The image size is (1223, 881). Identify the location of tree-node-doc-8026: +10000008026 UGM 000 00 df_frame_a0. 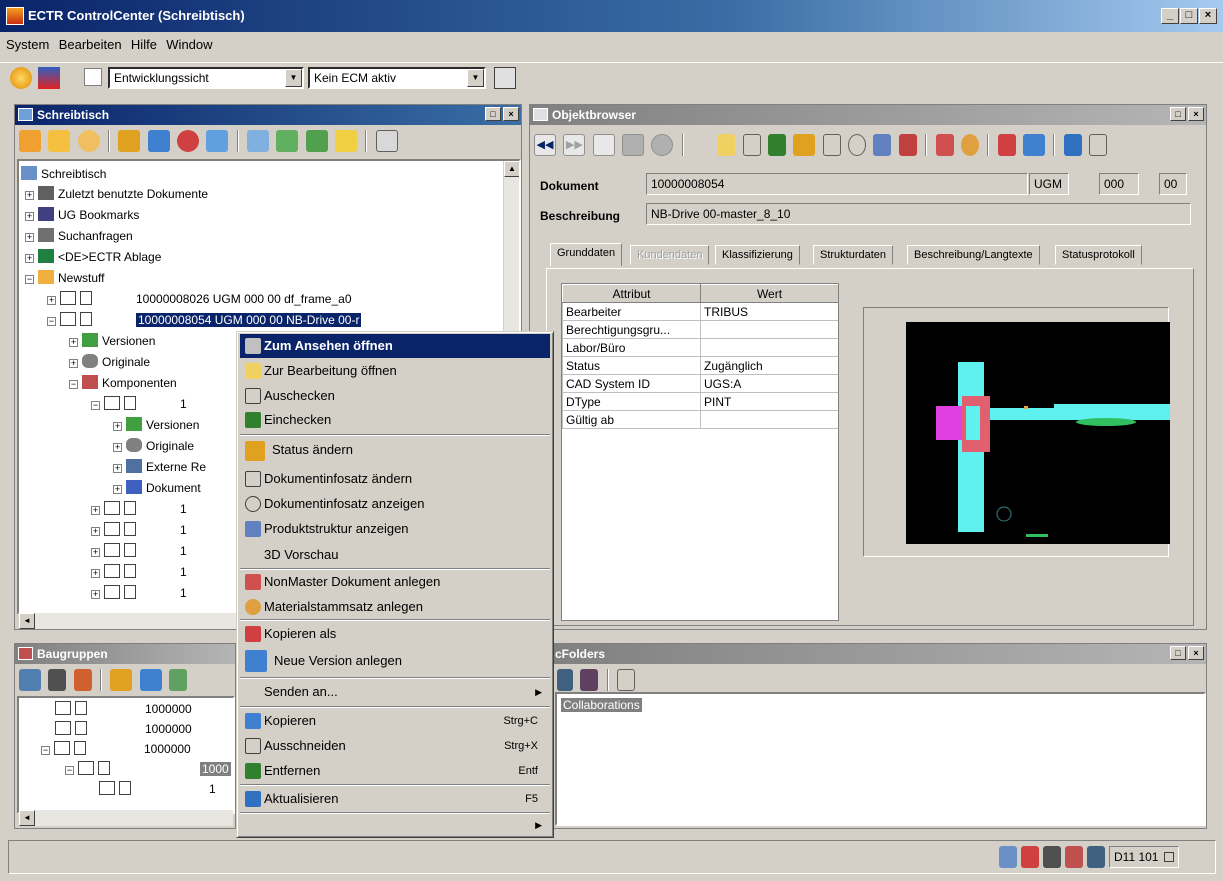
(199, 299).